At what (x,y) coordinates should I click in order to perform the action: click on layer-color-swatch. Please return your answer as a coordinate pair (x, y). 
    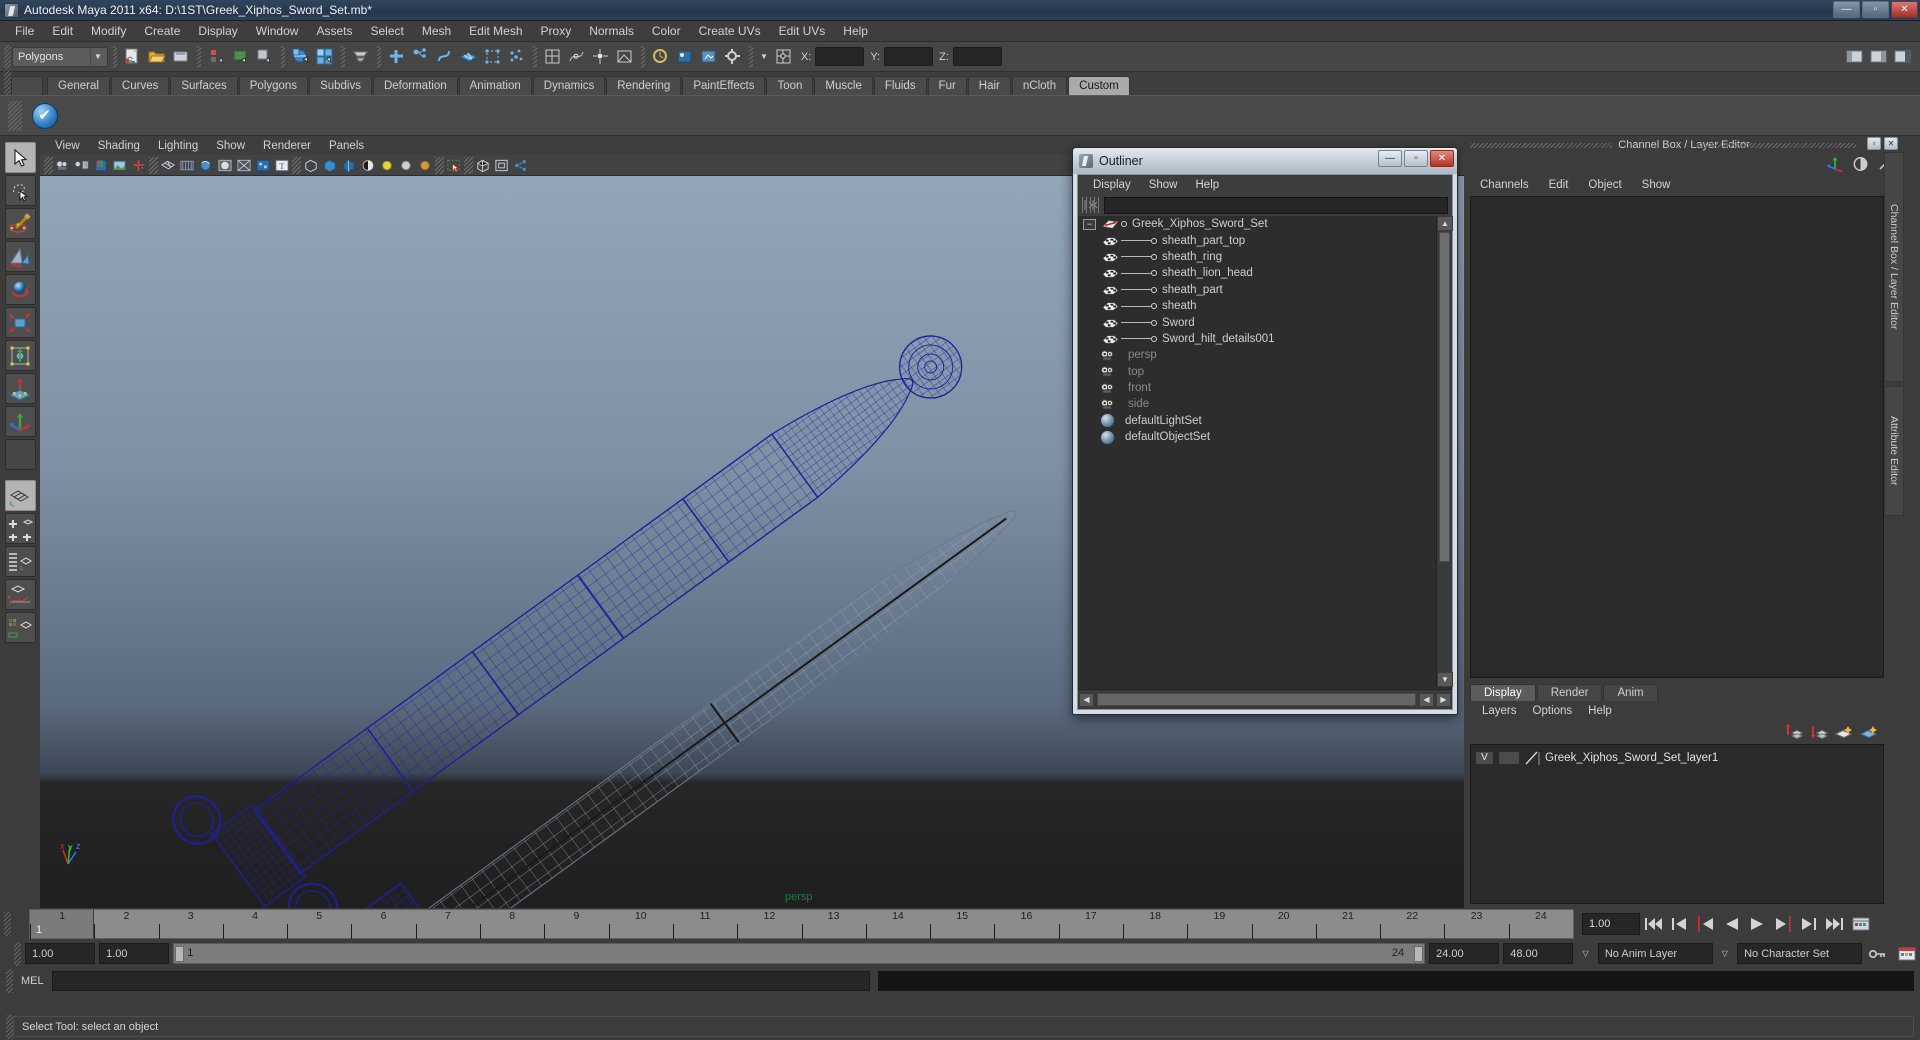
    Looking at the image, I should click on (1532, 758).